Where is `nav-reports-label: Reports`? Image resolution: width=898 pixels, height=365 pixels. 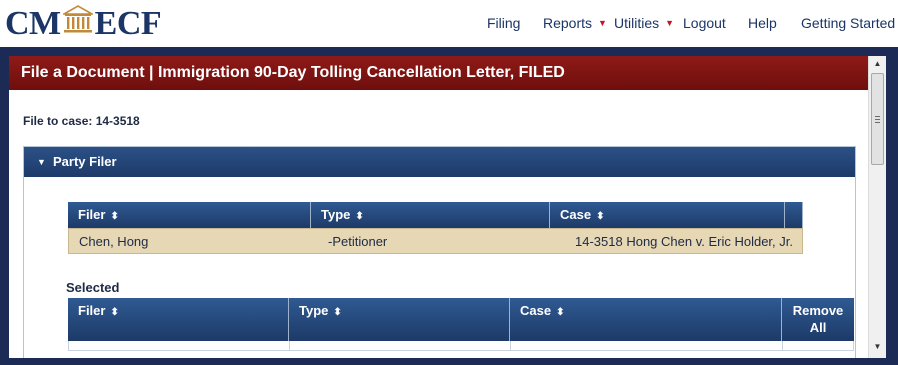 nav-reports-label: Reports is located at coordinates (568, 23).